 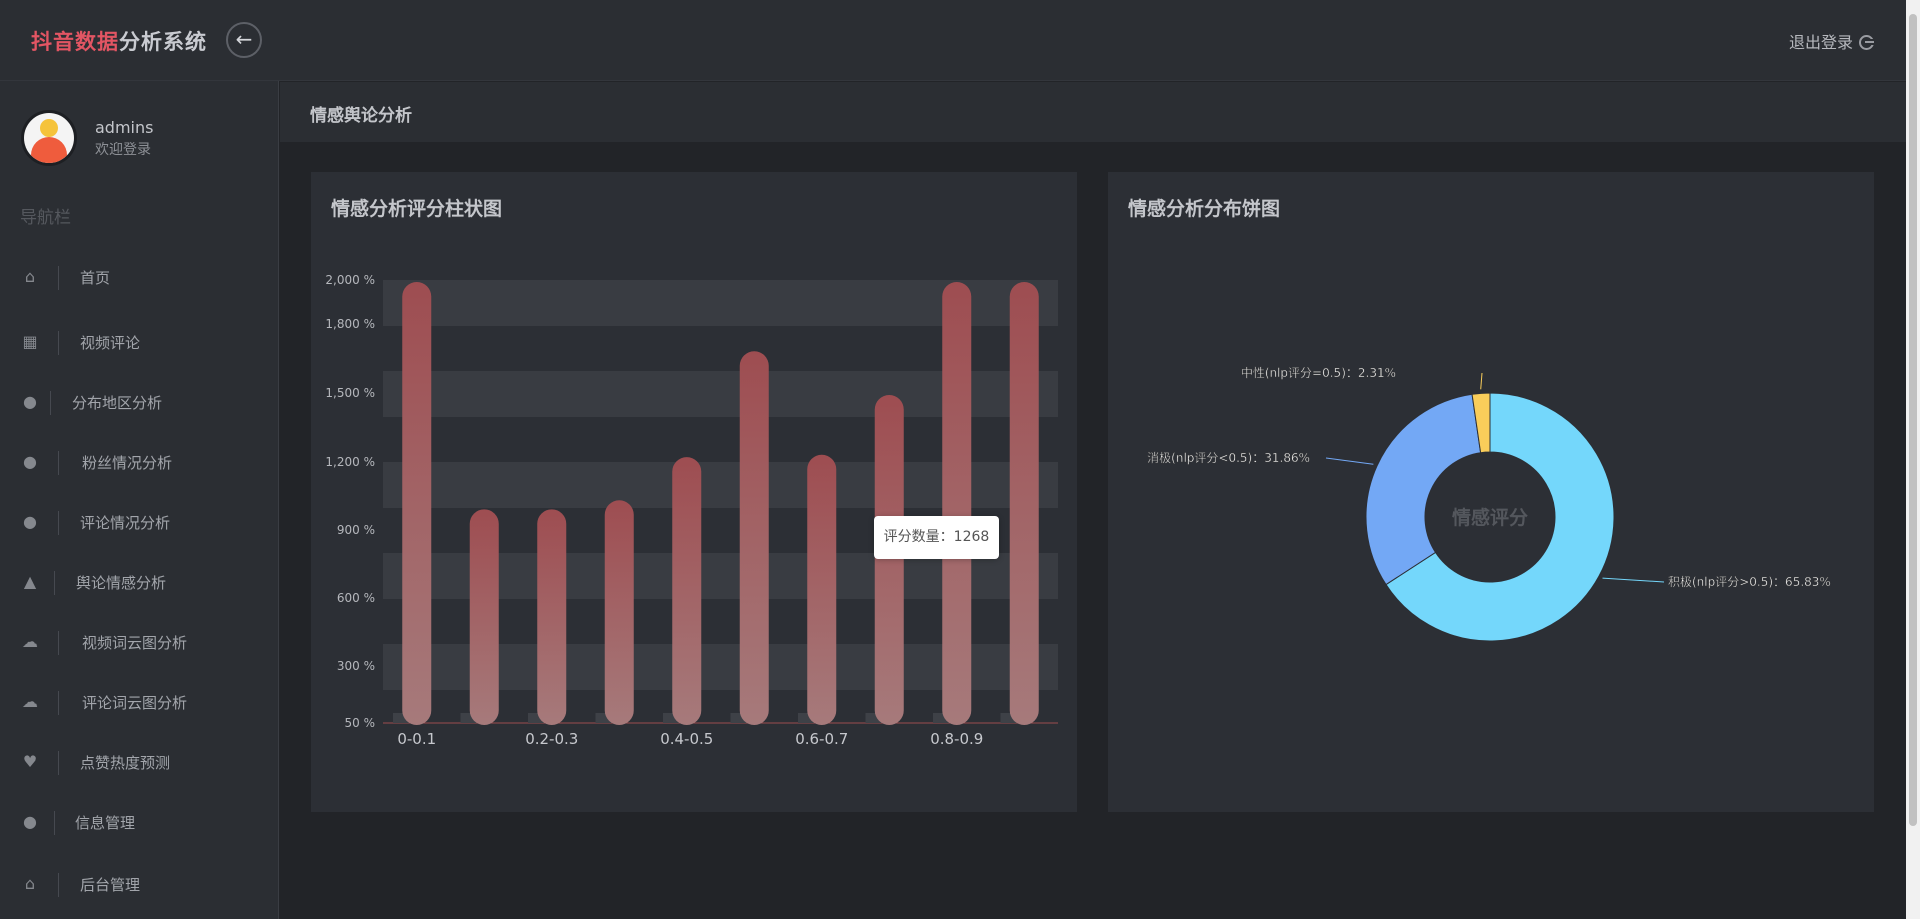 What do you see at coordinates (95, 278) in the screenshot?
I see `sidebar-item-label: 首页` at bounding box center [95, 278].